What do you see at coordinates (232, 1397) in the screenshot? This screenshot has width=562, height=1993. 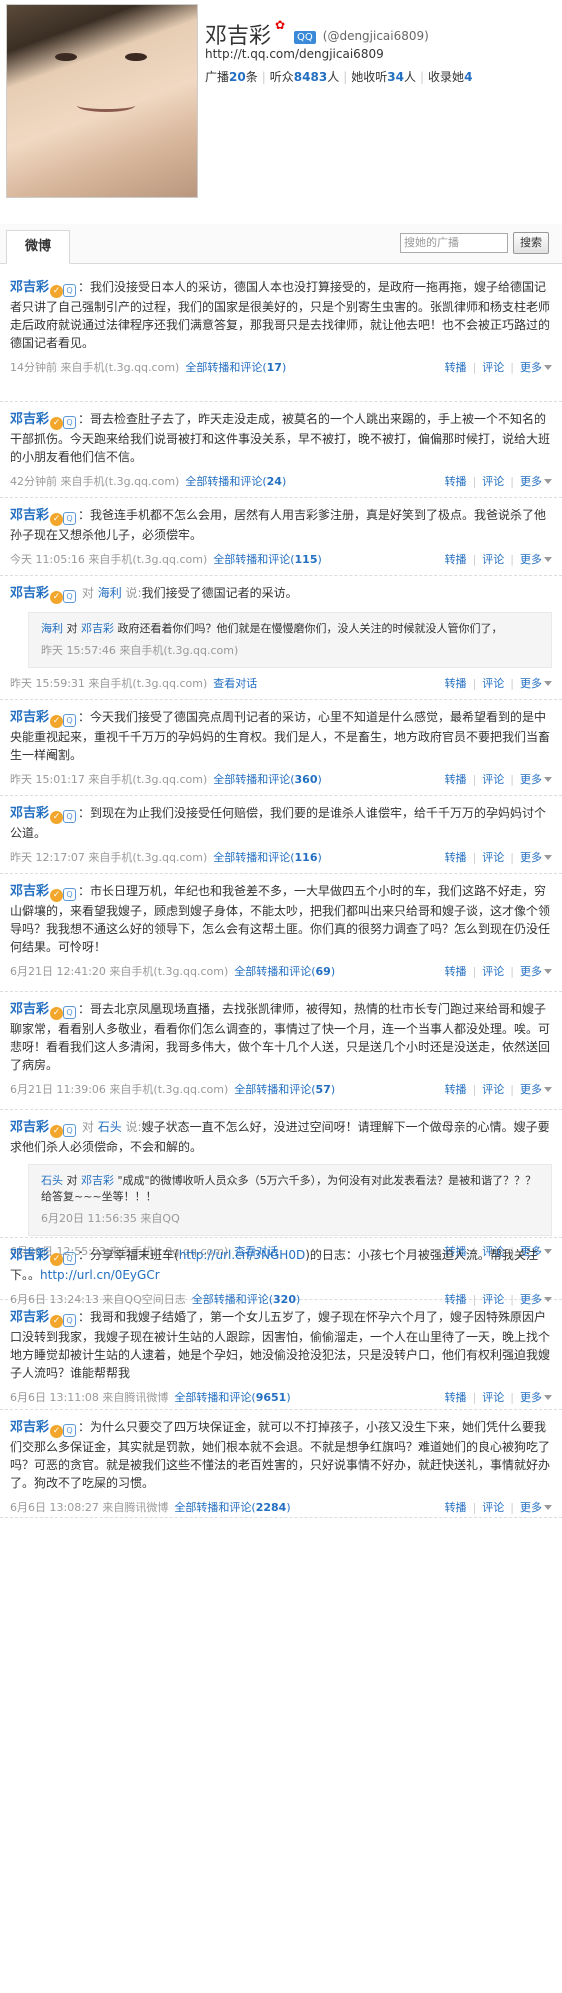 I see `all-reposts-link: 全部转播和评论(9651)` at bounding box center [232, 1397].